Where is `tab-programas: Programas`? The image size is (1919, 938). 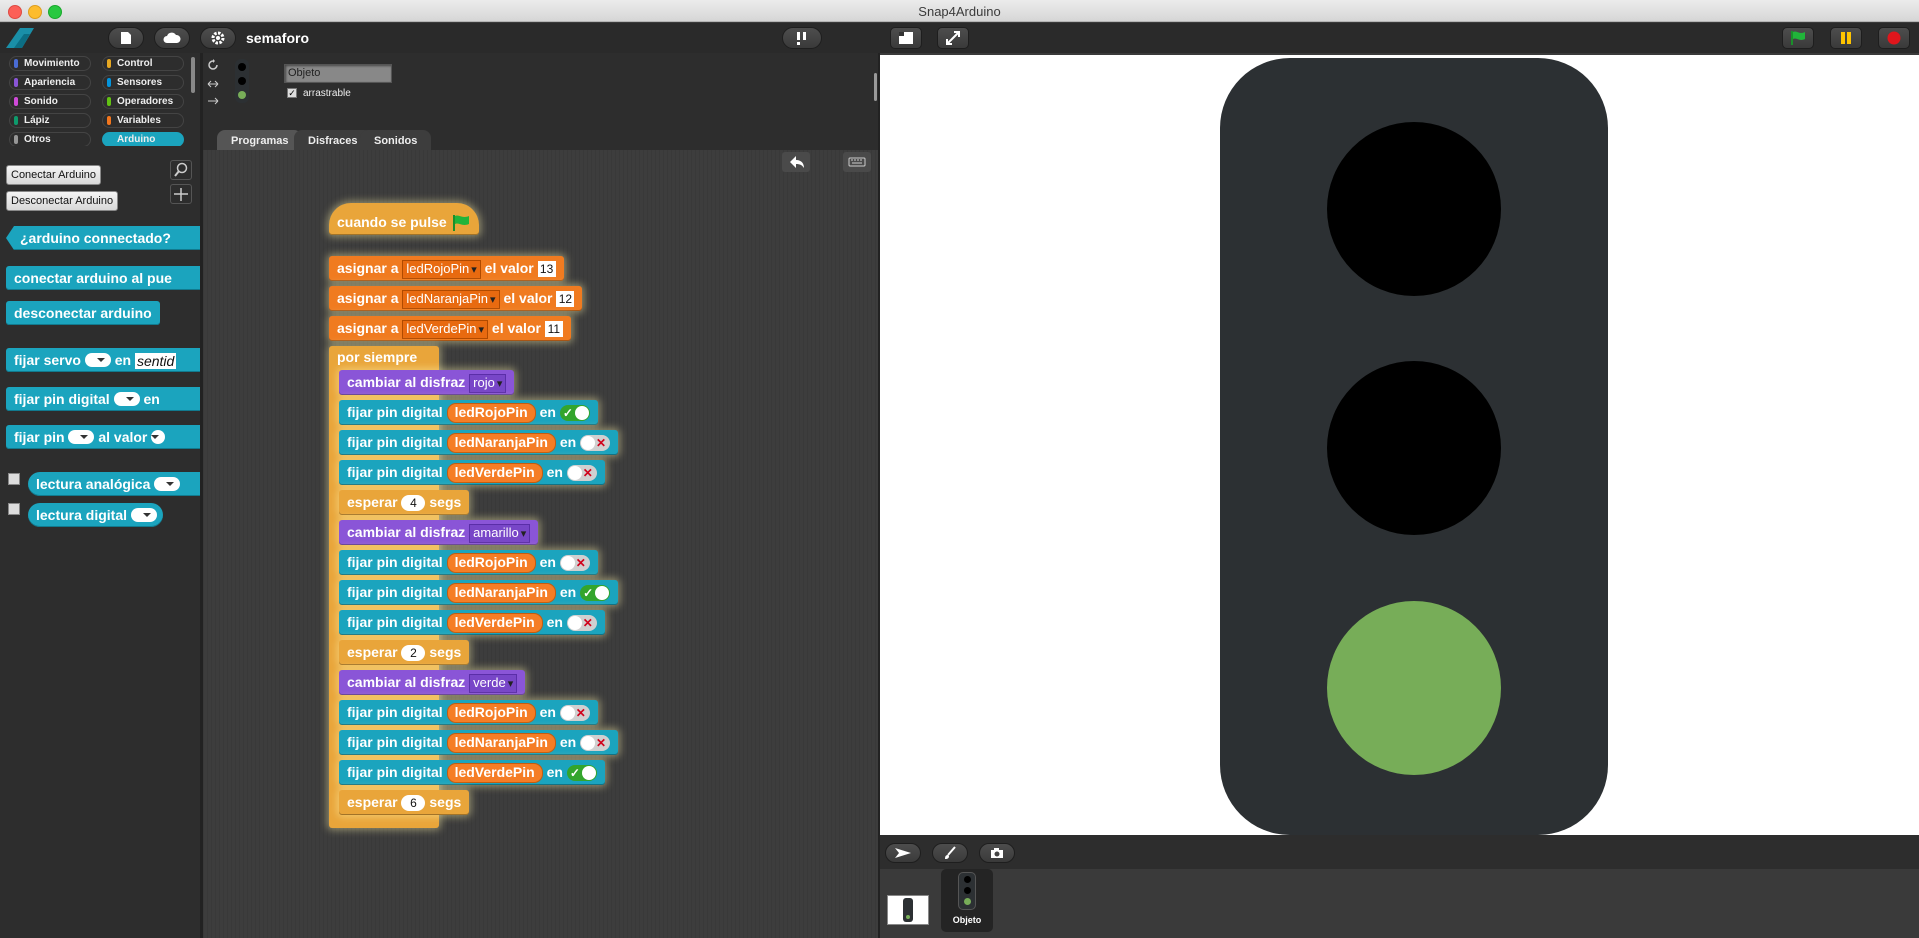 tab-programas: Programas is located at coordinates (260, 140).